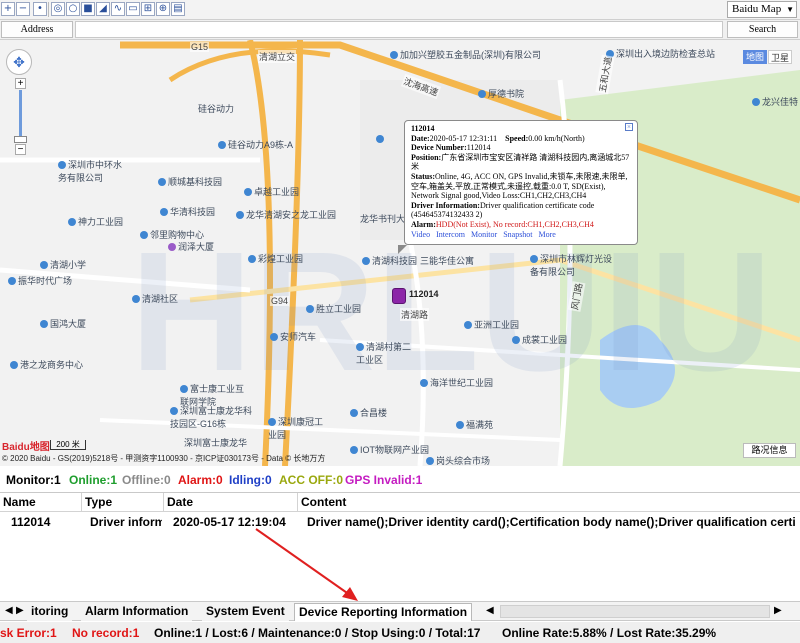  What do you see at coordinates (20, 116) in the screenshot?
I see `zoom-slider-track` at bounding box center [20, 116].